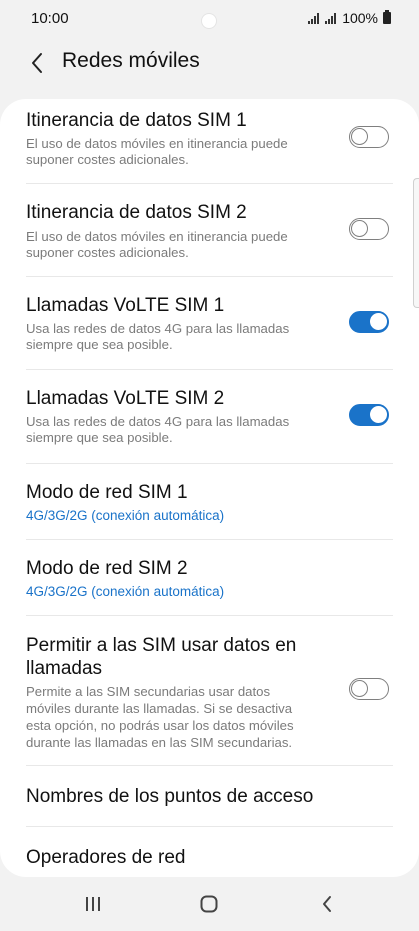 The image size is (419, 931). I want to click on back-icon, so click(327, 904).